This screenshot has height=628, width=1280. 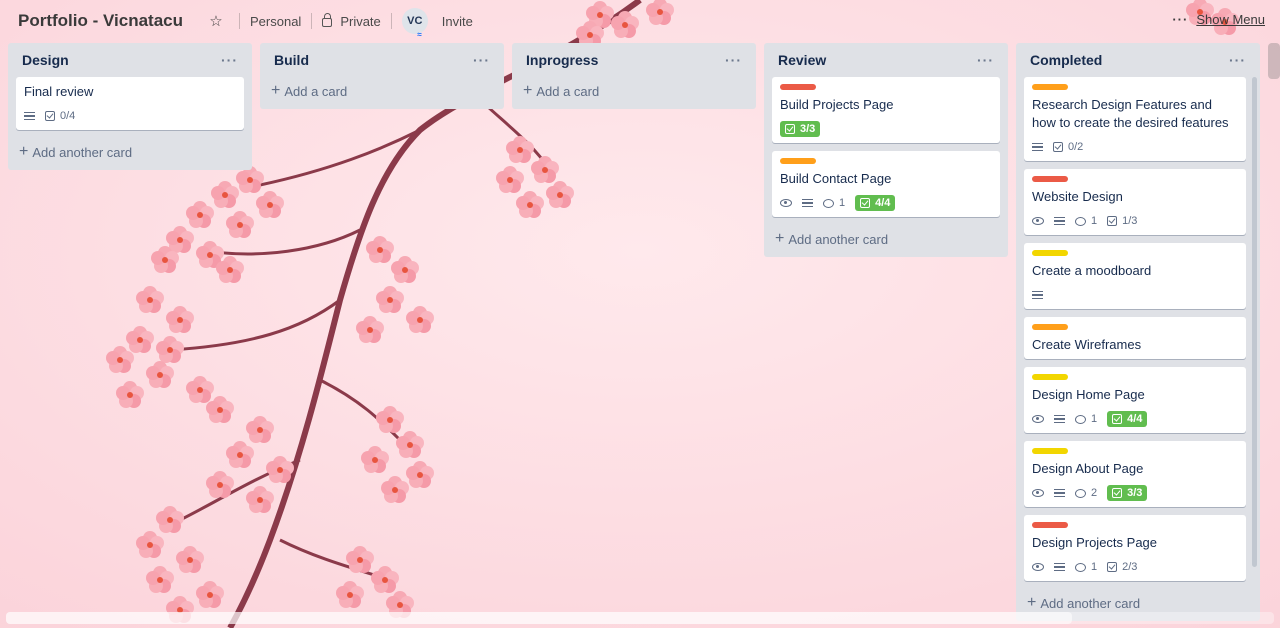 I want to click on card-badges: 2 3/3, so click(x=1135, y=493).